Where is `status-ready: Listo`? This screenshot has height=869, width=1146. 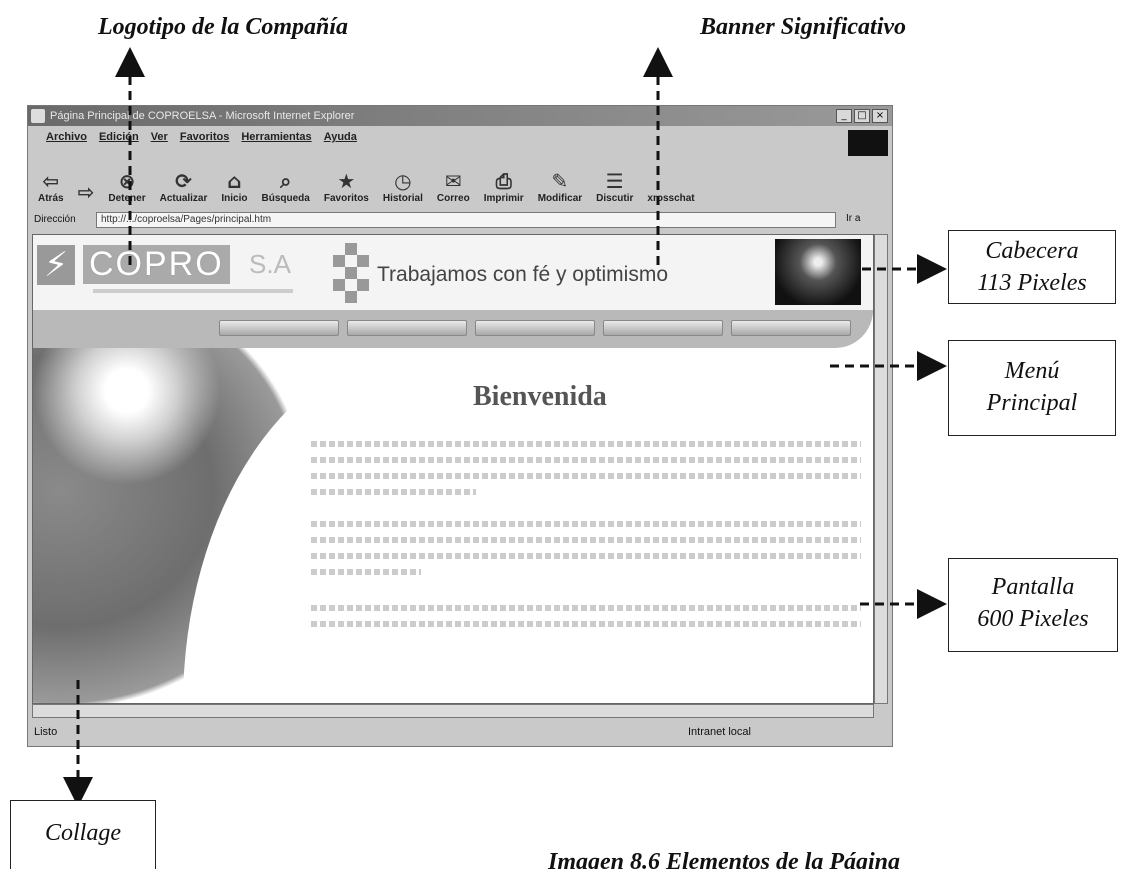
status-ready: Listo is located at coordinates (46, 732).